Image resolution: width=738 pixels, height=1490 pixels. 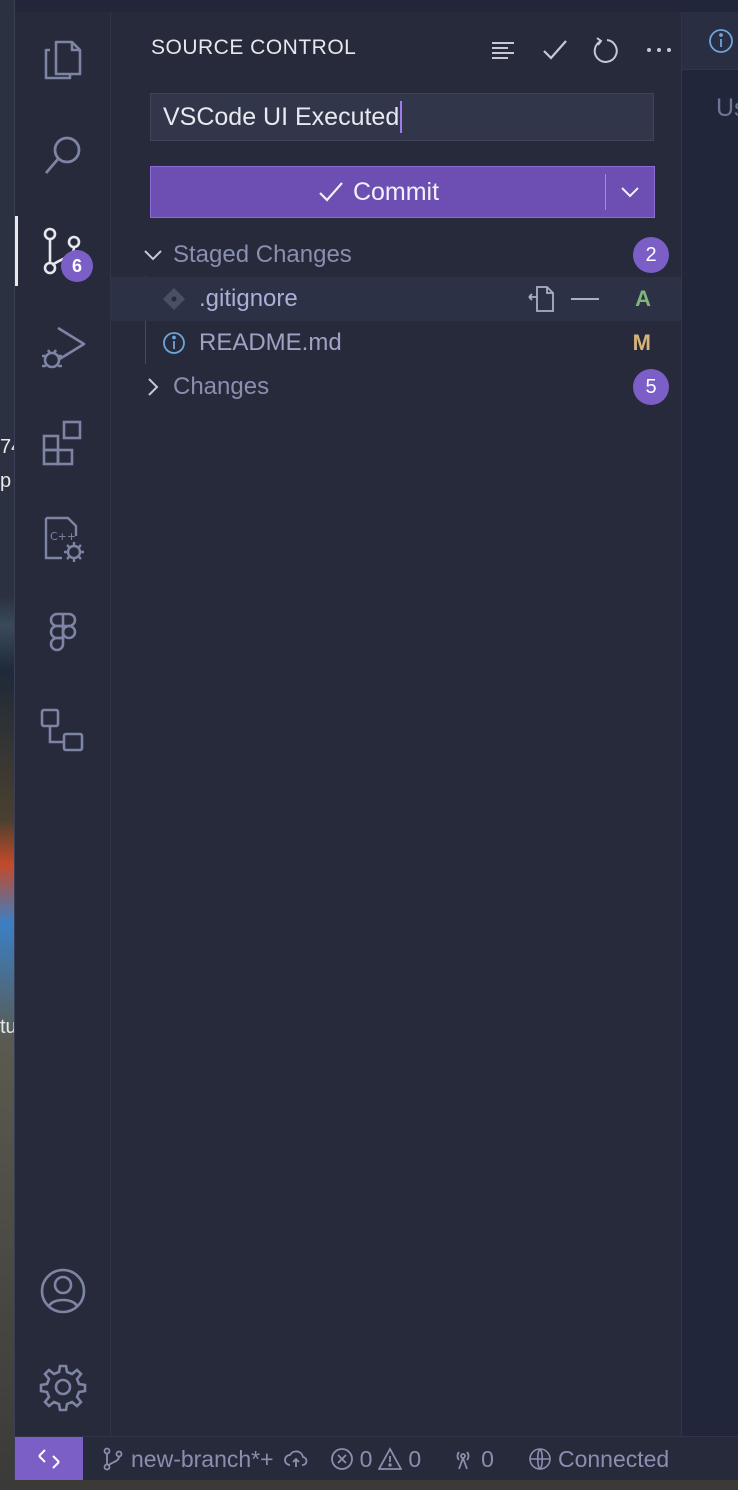 I want to click on commit-button-group: Commit, so click(x=402, y=192).